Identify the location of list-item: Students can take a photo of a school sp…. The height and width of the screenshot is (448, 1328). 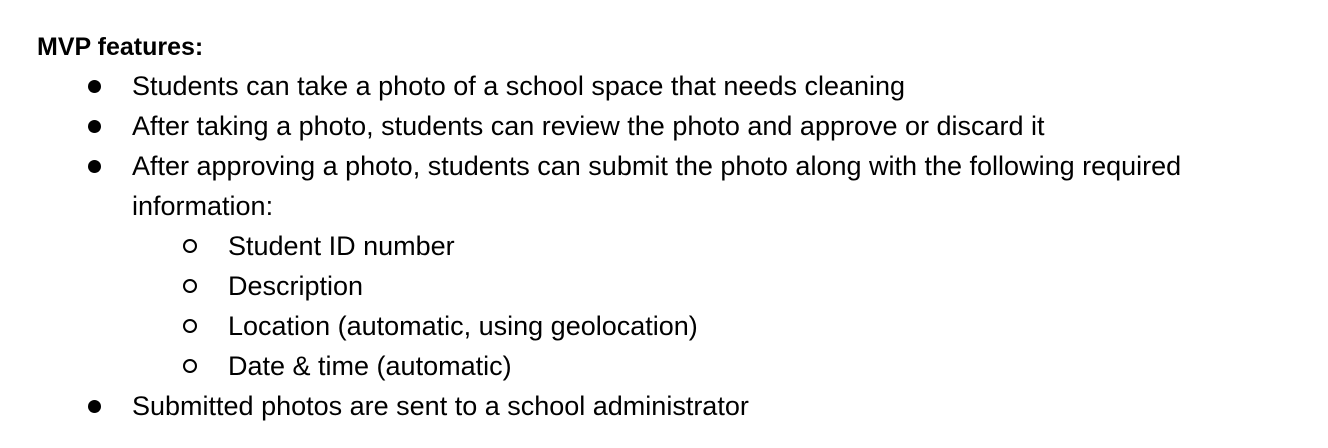
(519, 86).